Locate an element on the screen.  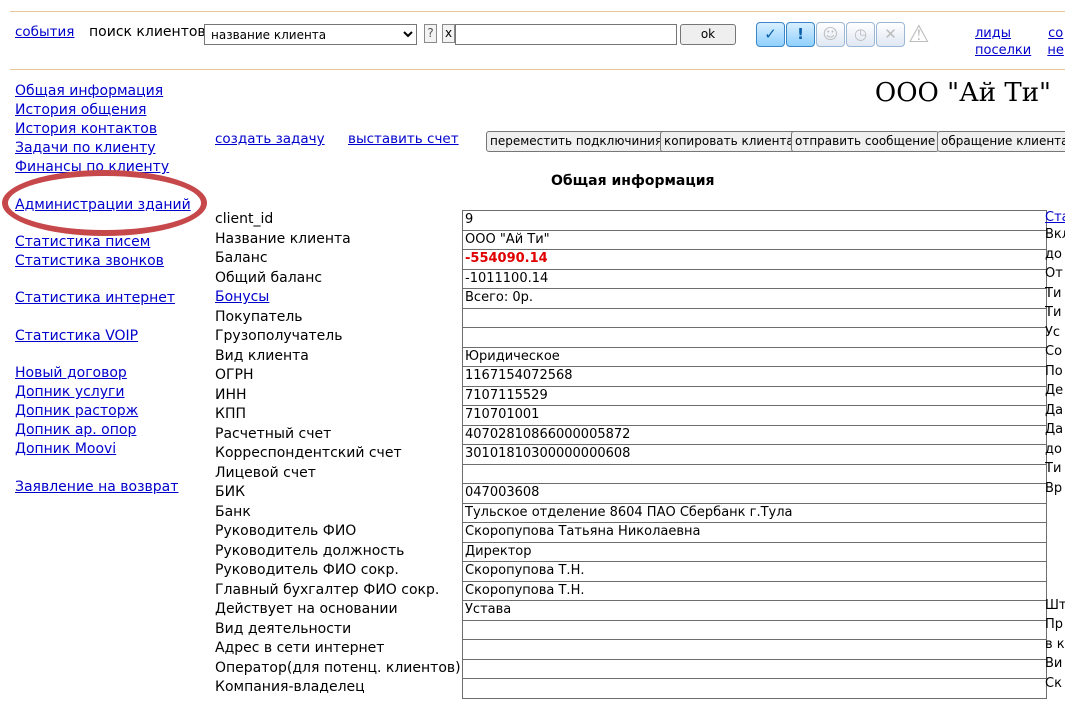
nav-client-tasks: Задачи по клиенту is located at coordinates (110, 148).